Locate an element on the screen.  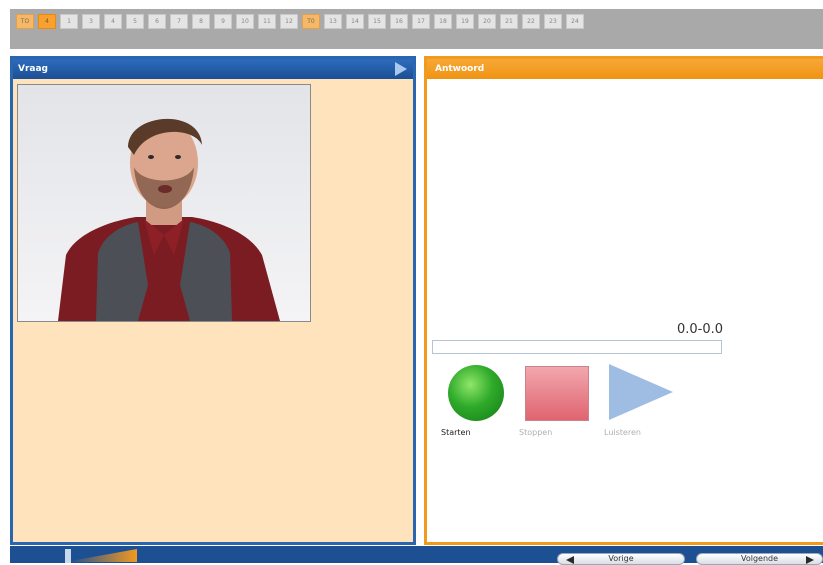
question-tab: 6 is located at coordinates (157, 21).